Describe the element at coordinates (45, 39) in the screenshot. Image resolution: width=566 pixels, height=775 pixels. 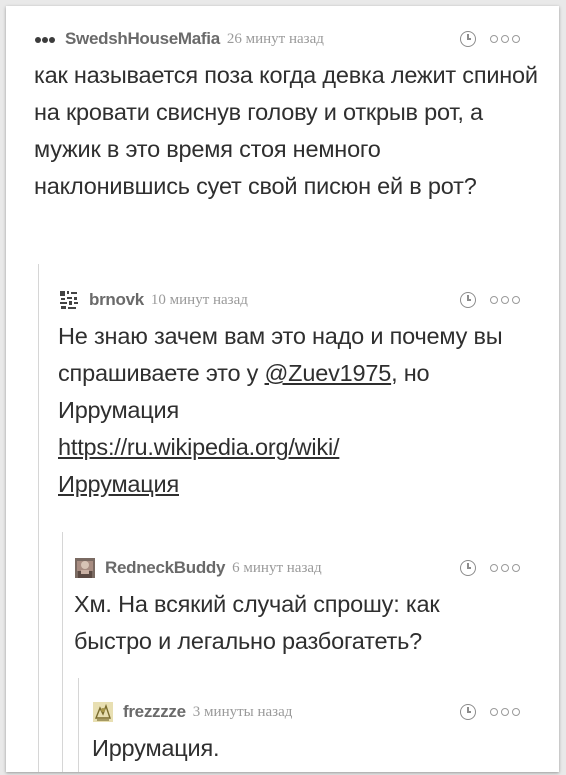
I see `dots-avatar-icon` at that location.